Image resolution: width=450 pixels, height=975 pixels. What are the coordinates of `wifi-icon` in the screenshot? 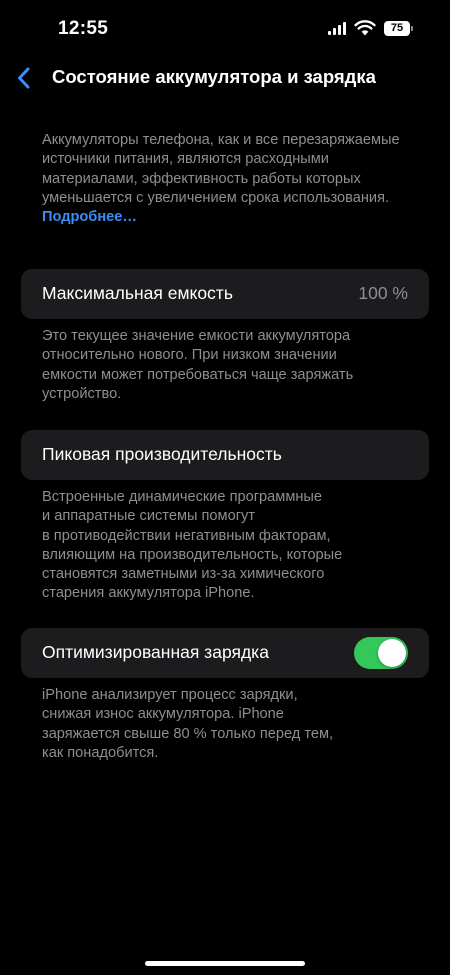 It's located at (365, 28).